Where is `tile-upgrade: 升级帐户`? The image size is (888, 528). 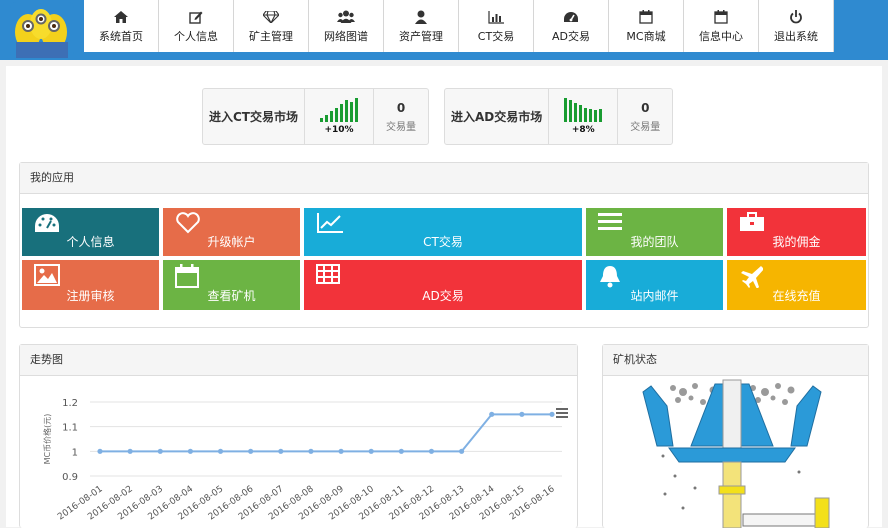 tile-upgrade: 升级帐户 is located at coordinates (231, 232).